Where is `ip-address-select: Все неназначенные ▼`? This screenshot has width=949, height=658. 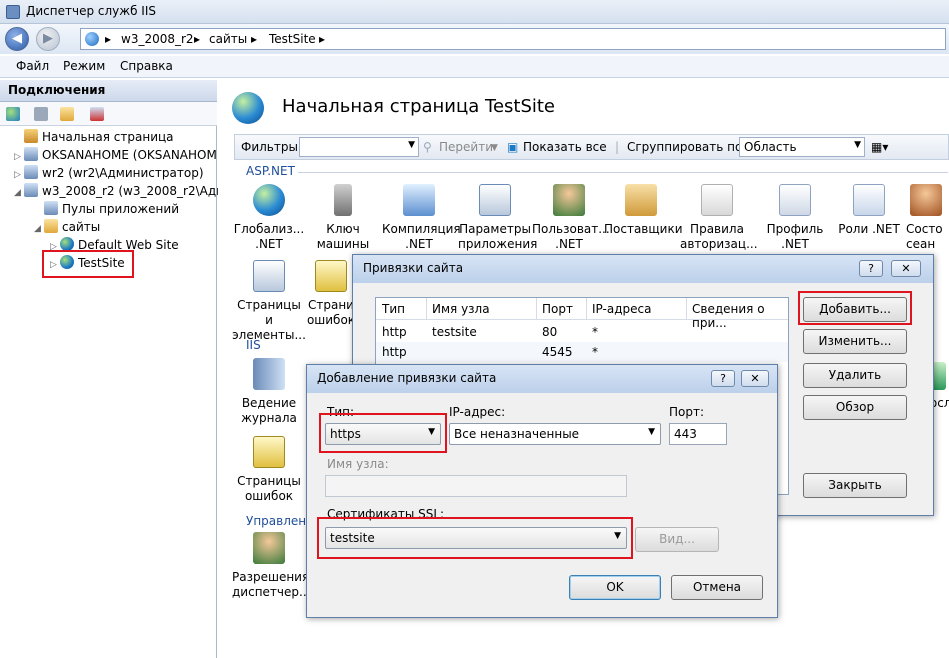
ip-address-select: Все неназначенные ▼ is located at coordinates (555, 434).